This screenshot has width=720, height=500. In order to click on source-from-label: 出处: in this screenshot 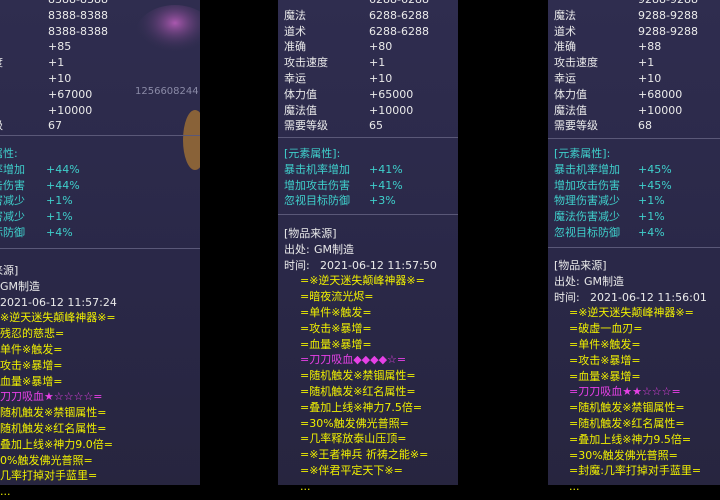, I will do `click(567, 281)`.